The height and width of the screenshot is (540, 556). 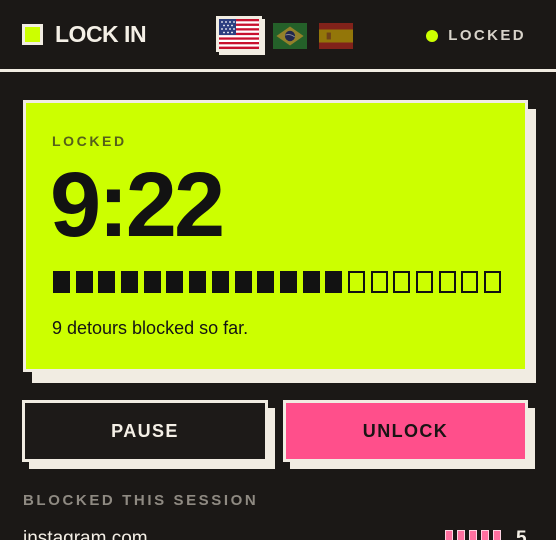 I want to click on detours-text: 9 detours blocked so far., so click(x=150, y=328).